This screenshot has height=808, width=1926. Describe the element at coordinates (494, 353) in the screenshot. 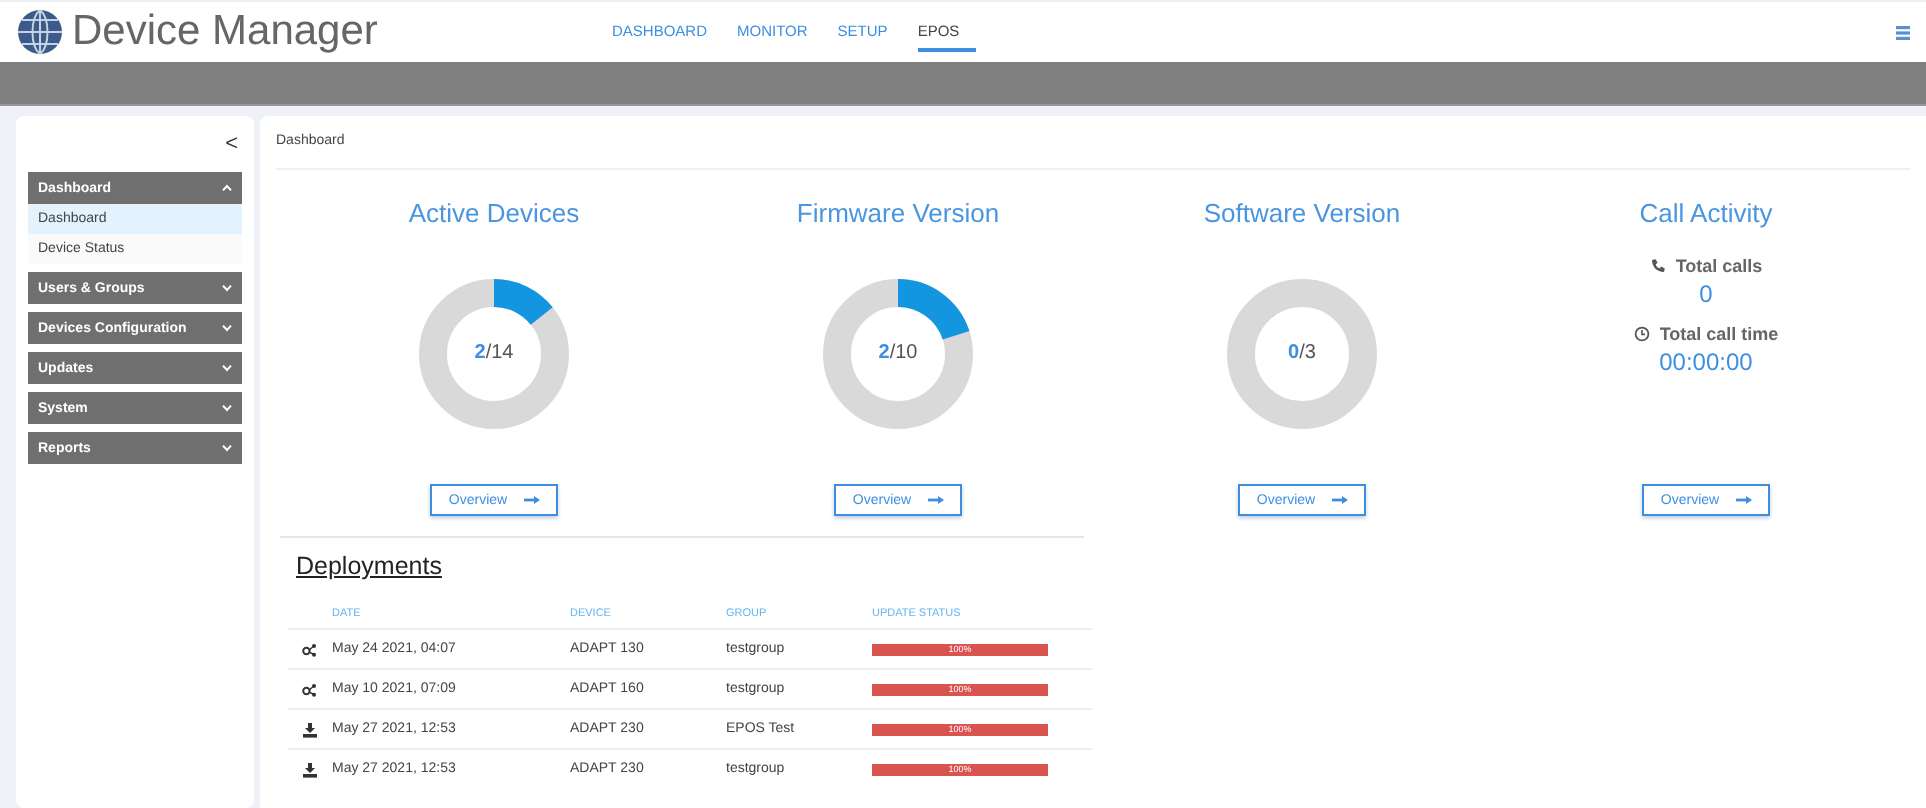

I see `donut-count: 2/14` at that location.